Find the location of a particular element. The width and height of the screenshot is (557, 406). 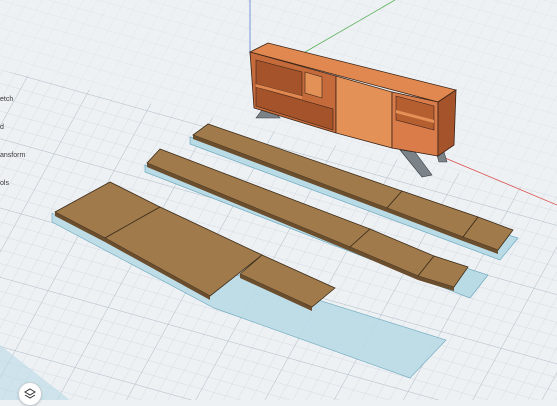

tool-menu-item-transform: ansform is located at coordinates (12, 155).